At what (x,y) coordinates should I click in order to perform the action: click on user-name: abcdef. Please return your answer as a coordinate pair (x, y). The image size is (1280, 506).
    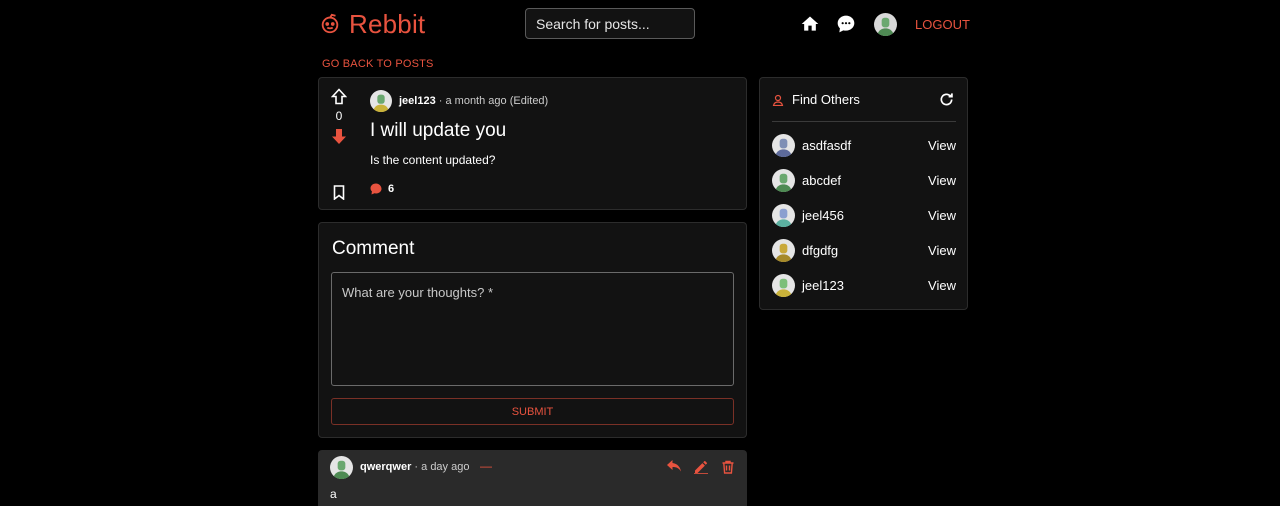
    Looking at the image, I should click on (822, 180).